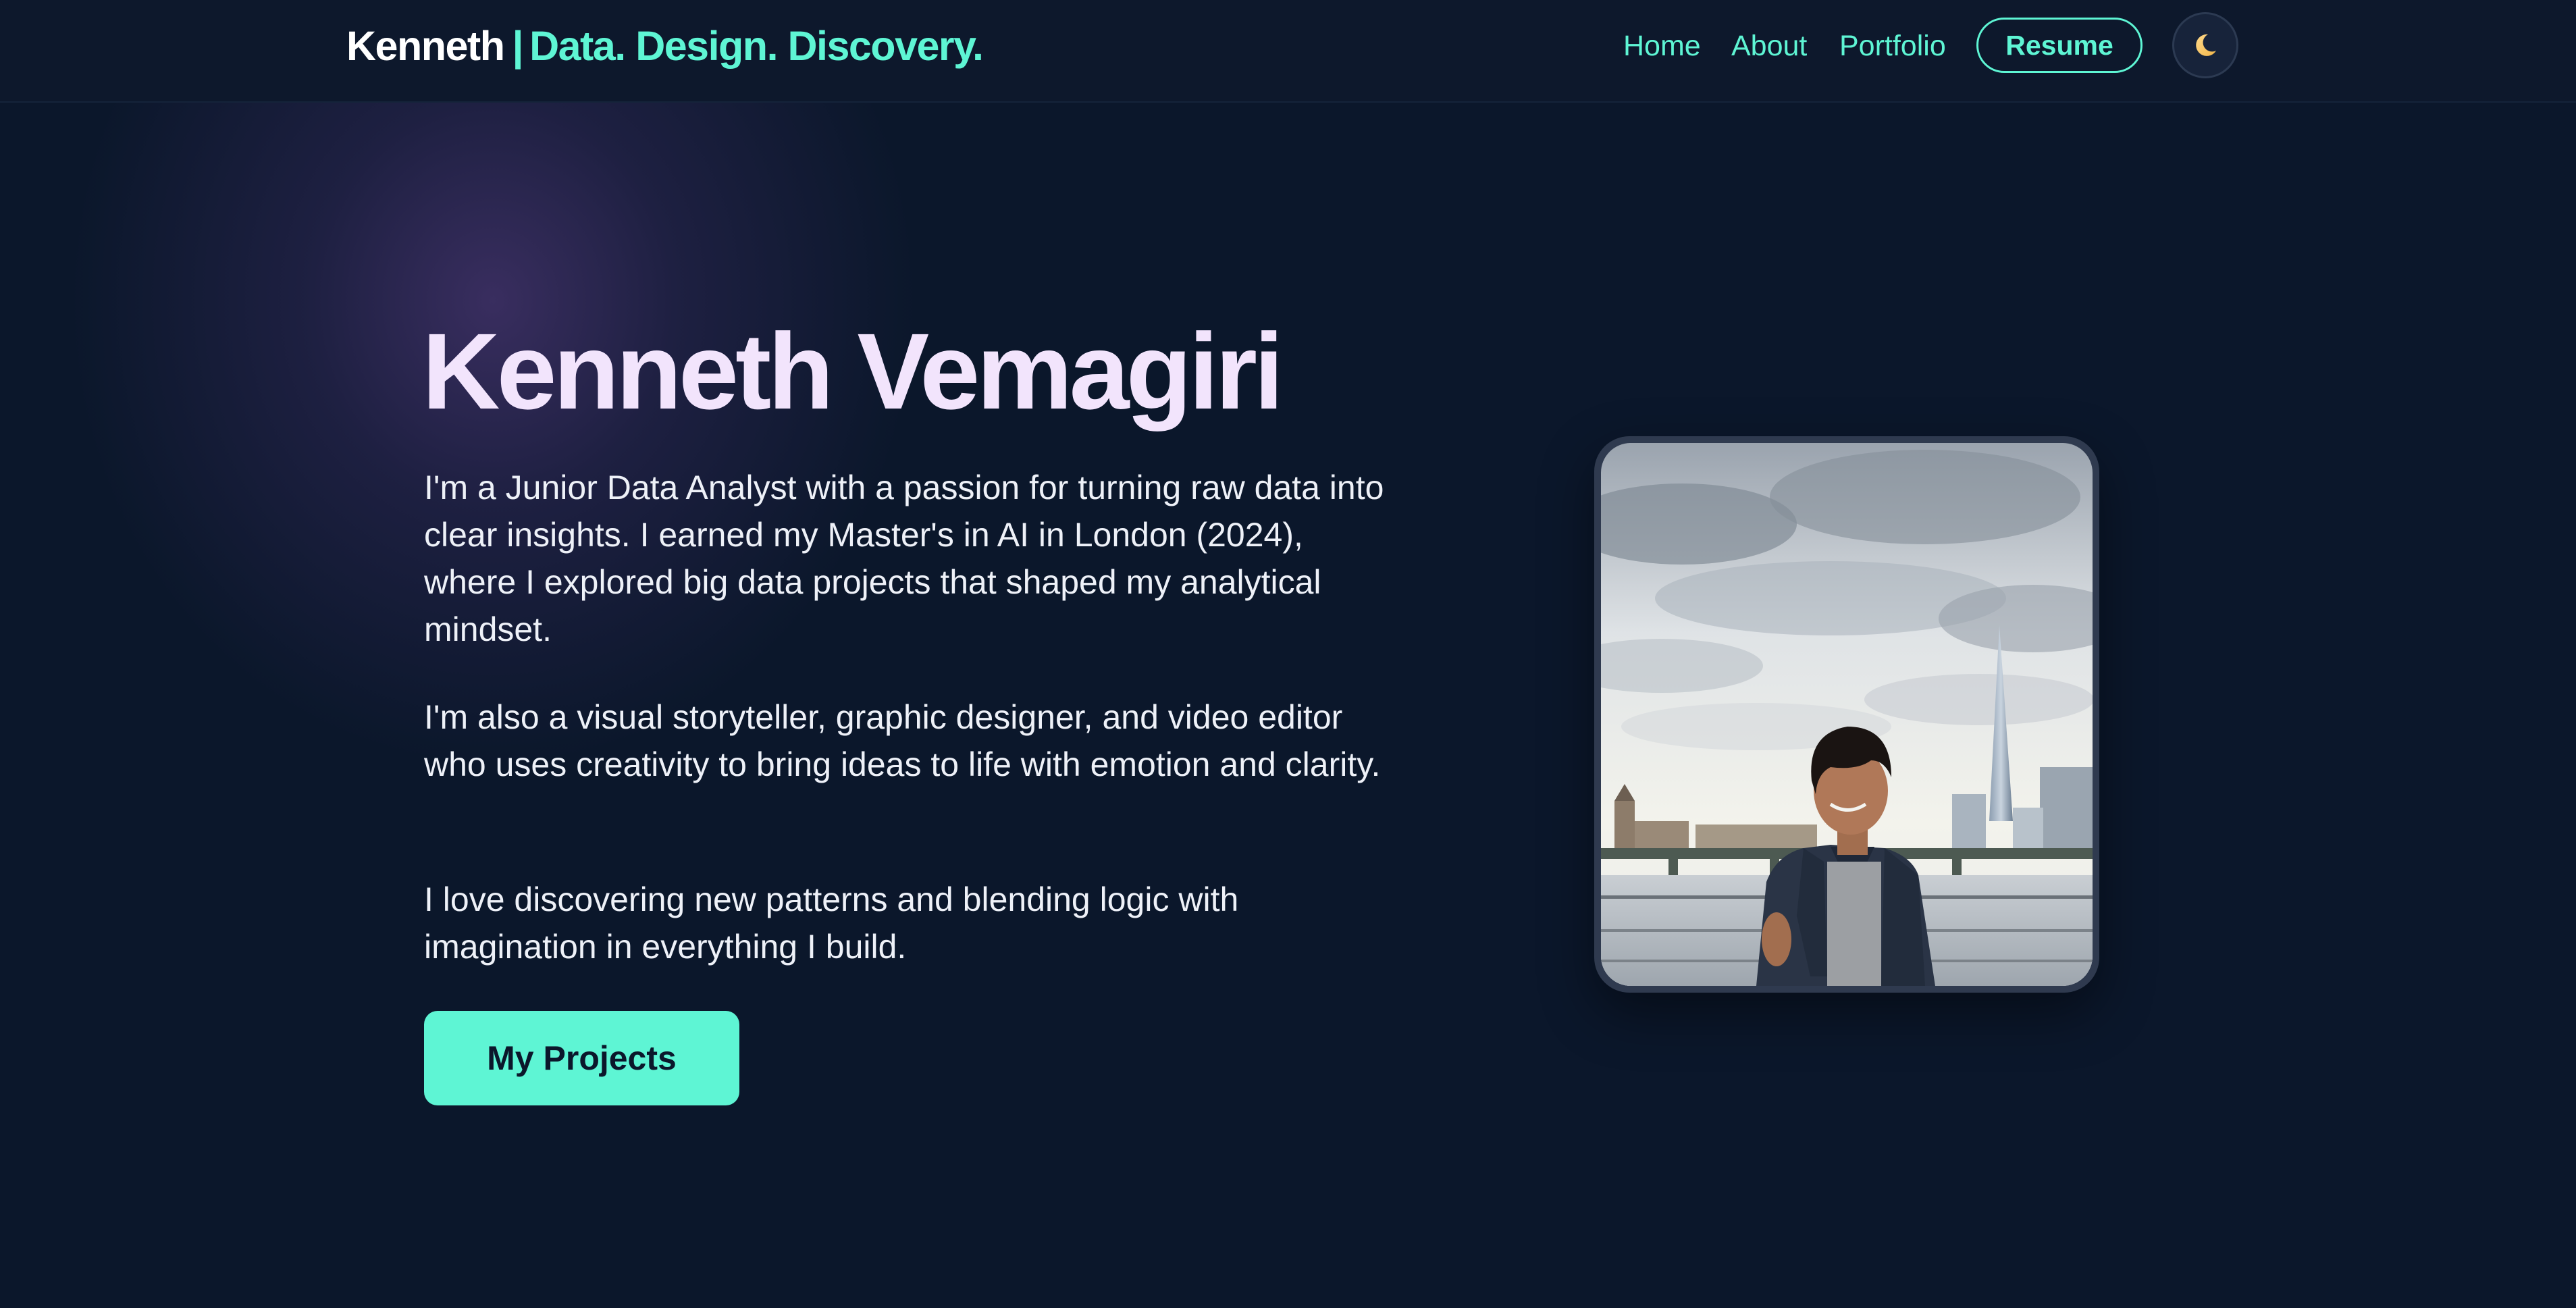 This screenshot has height=1308, width=2576. What do you see at coordinates (1662, 46) in the screenshot?
I see `nav-link-home: Home` at bounding box center [1662, 46].